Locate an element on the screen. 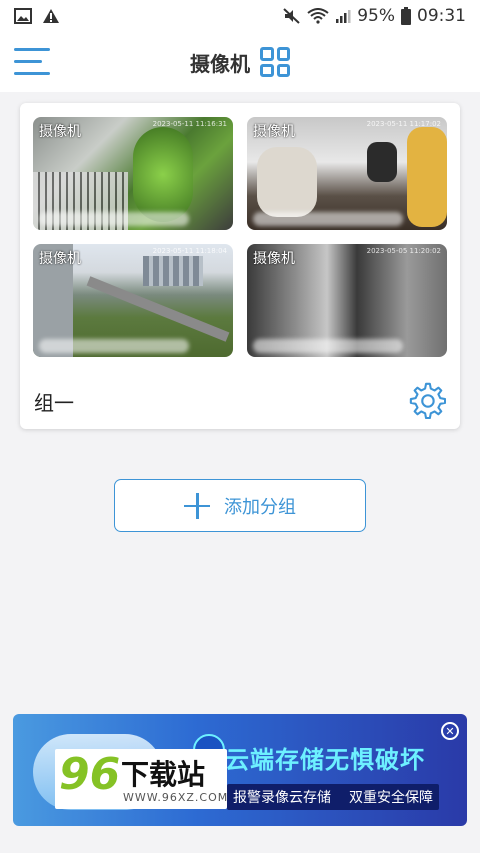 Image resolution: width=480 pixels, height=853 pixels. camera-timestamp: 2023-05-11 11:17:02 is located at coordinates (403, 124).